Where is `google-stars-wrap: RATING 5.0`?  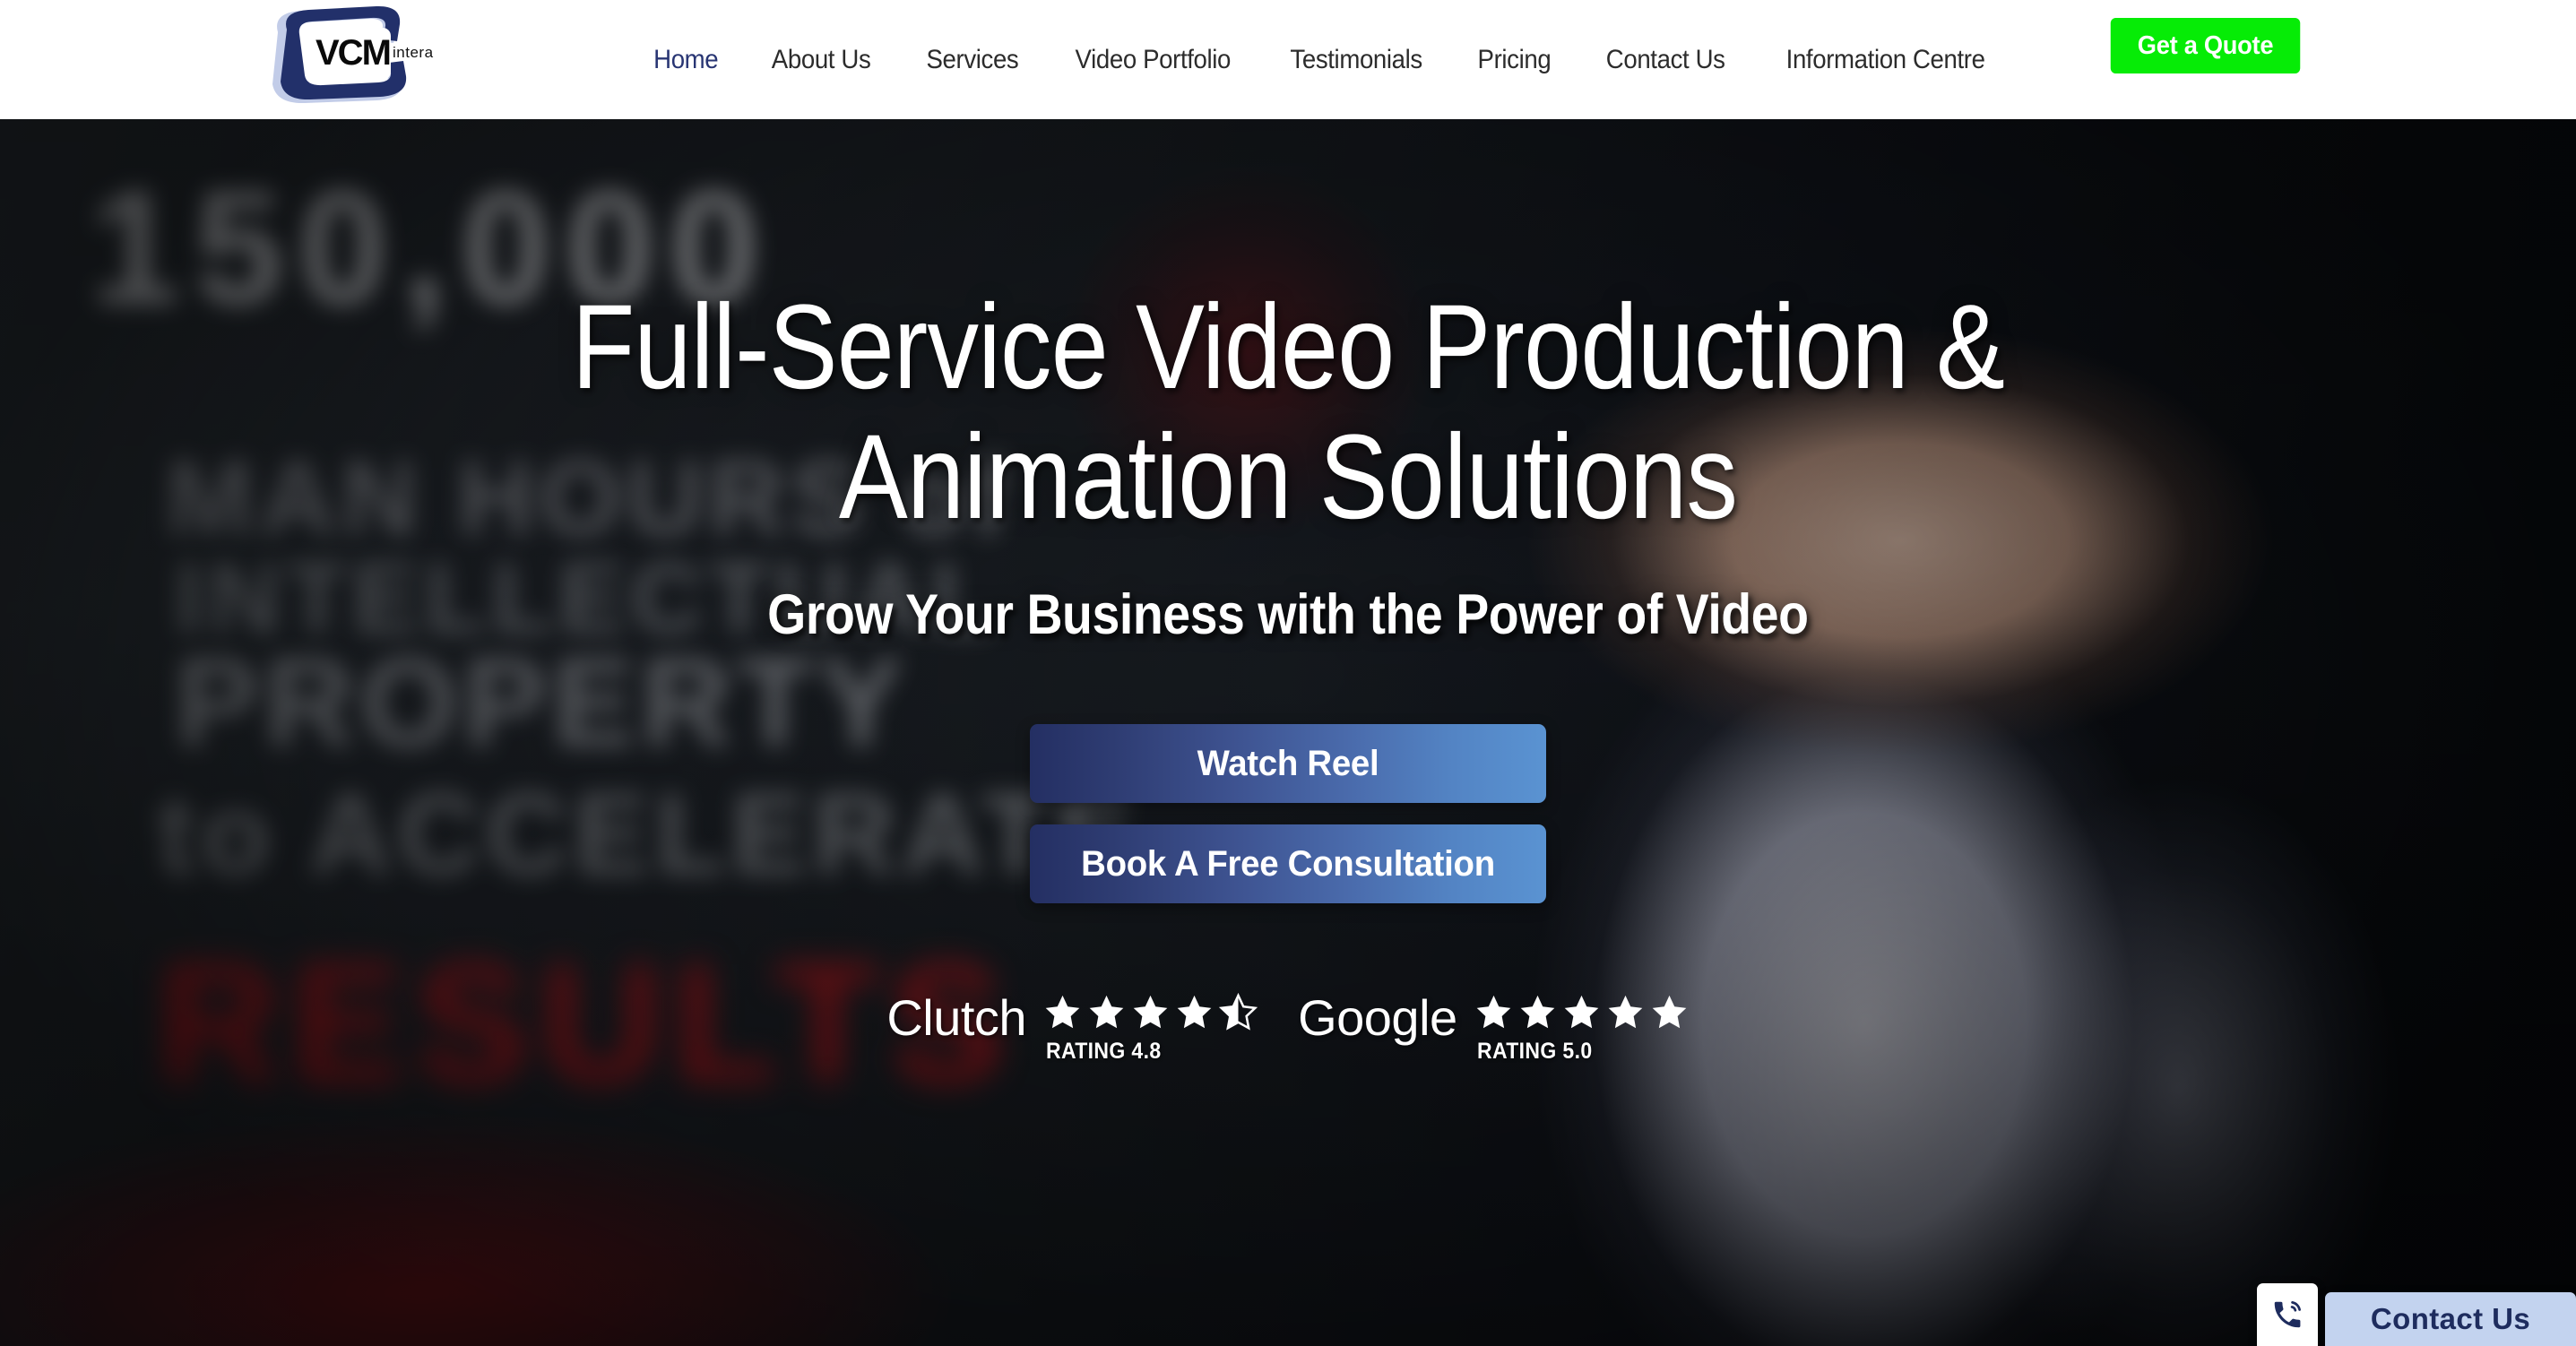
google-stars-wrap: RATING 5.0 is located at coordinates (1582, 1029).